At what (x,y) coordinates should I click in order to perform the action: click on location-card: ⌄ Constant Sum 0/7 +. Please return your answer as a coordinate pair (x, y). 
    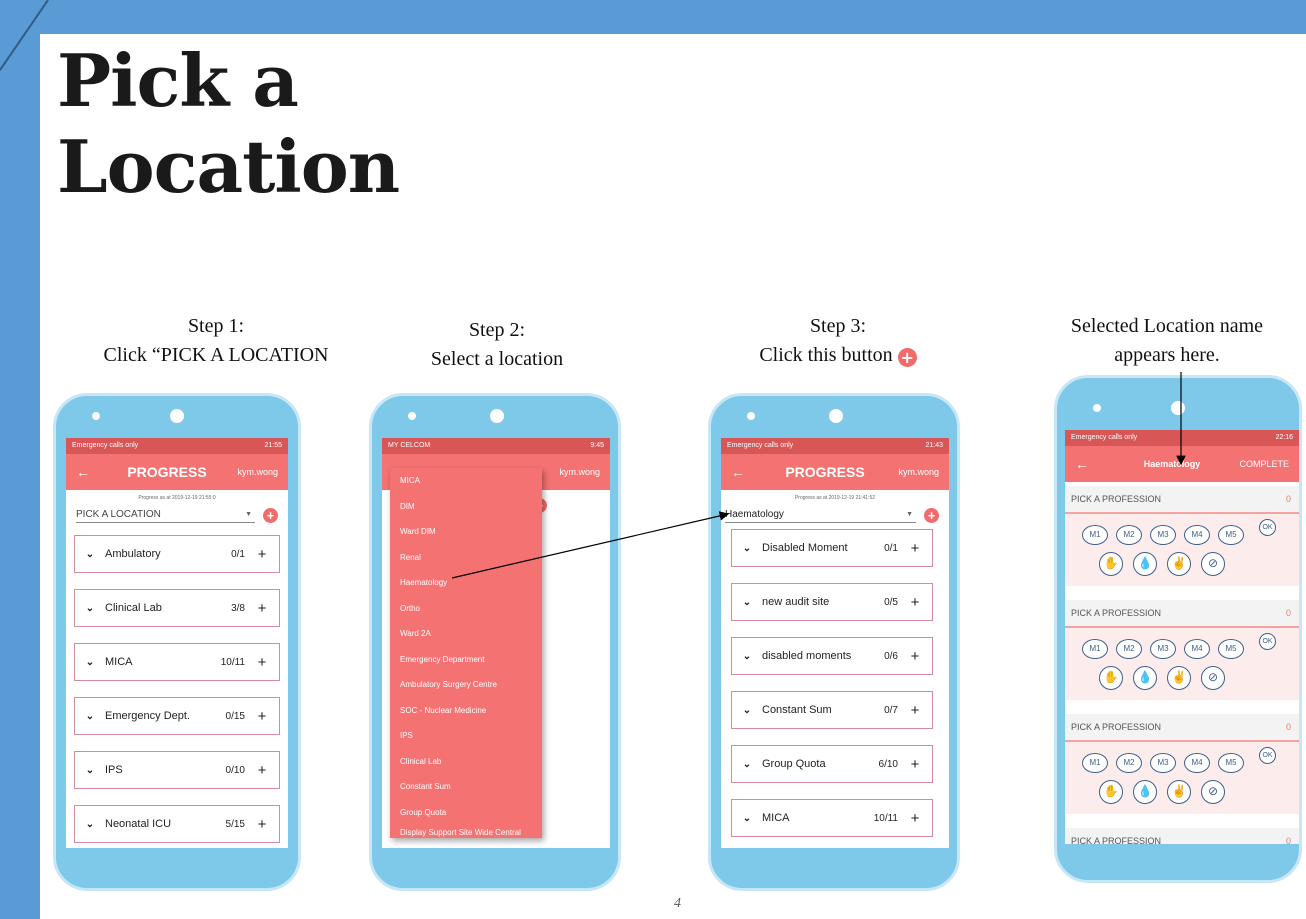
    Looking at the image, I should click on (832, 710).